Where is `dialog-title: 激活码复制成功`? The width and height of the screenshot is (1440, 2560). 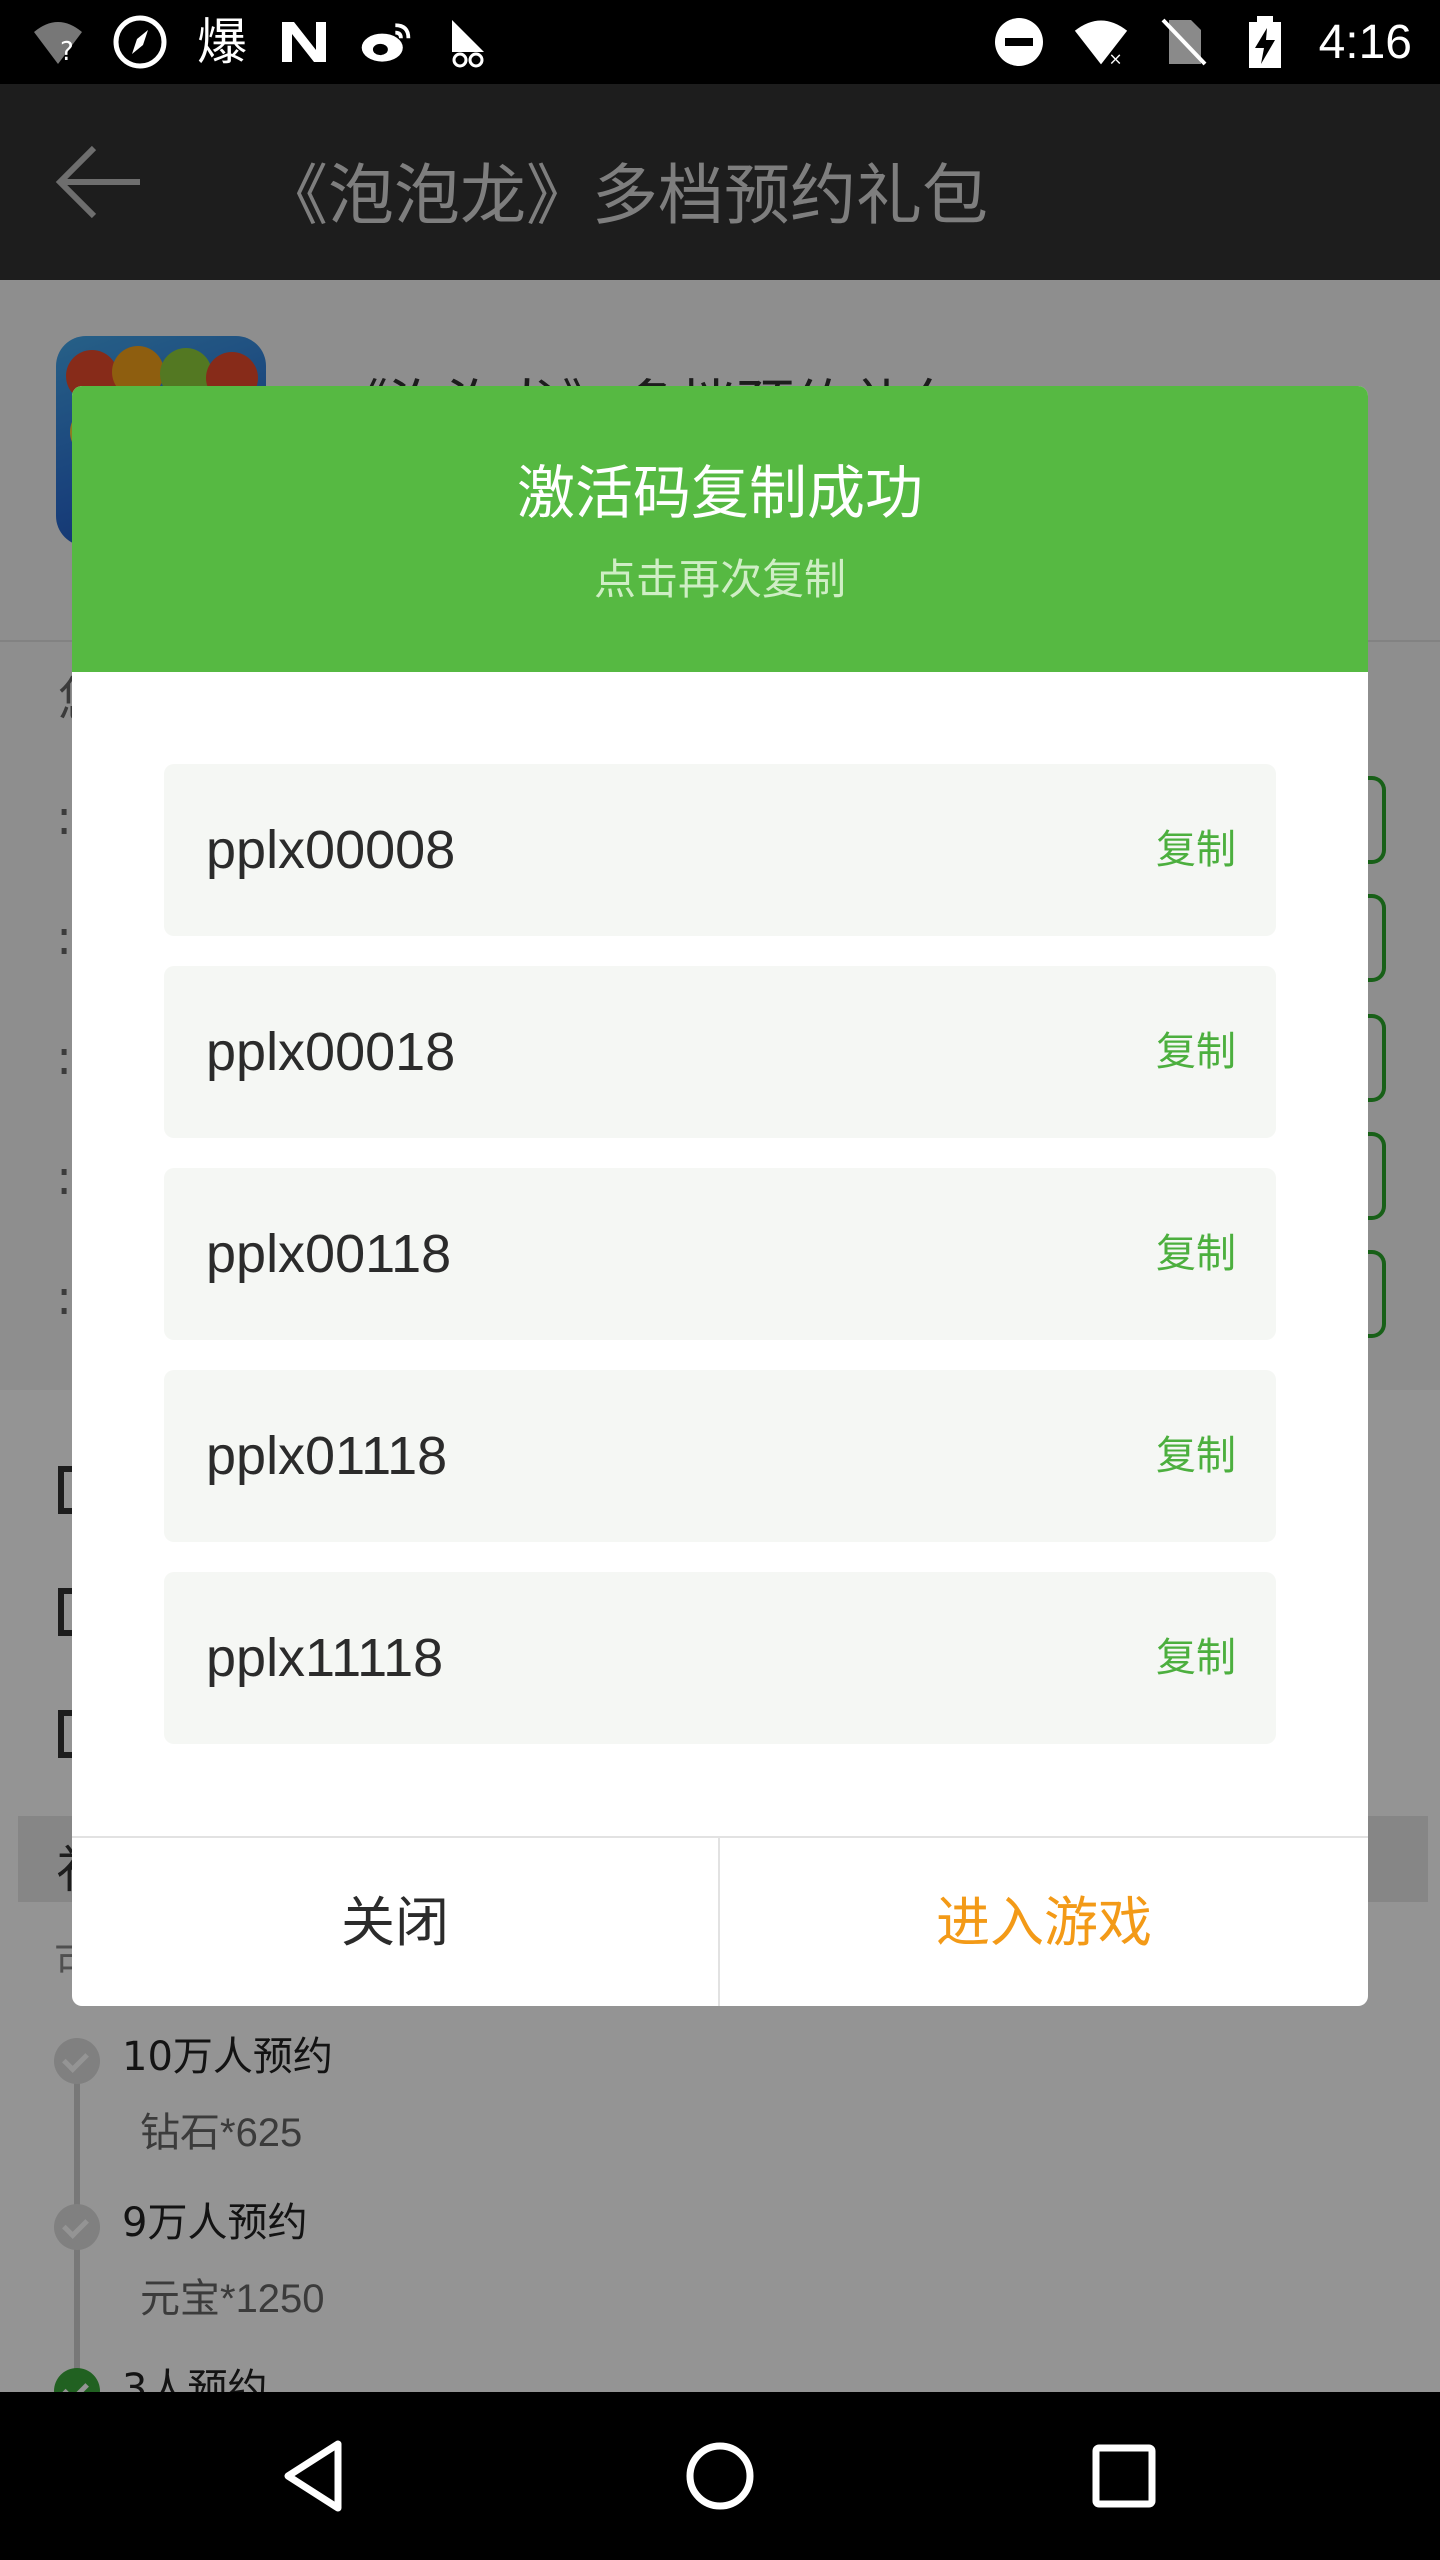
dialog-title: 激活码复制成功 is located at coordinates (719, 493).